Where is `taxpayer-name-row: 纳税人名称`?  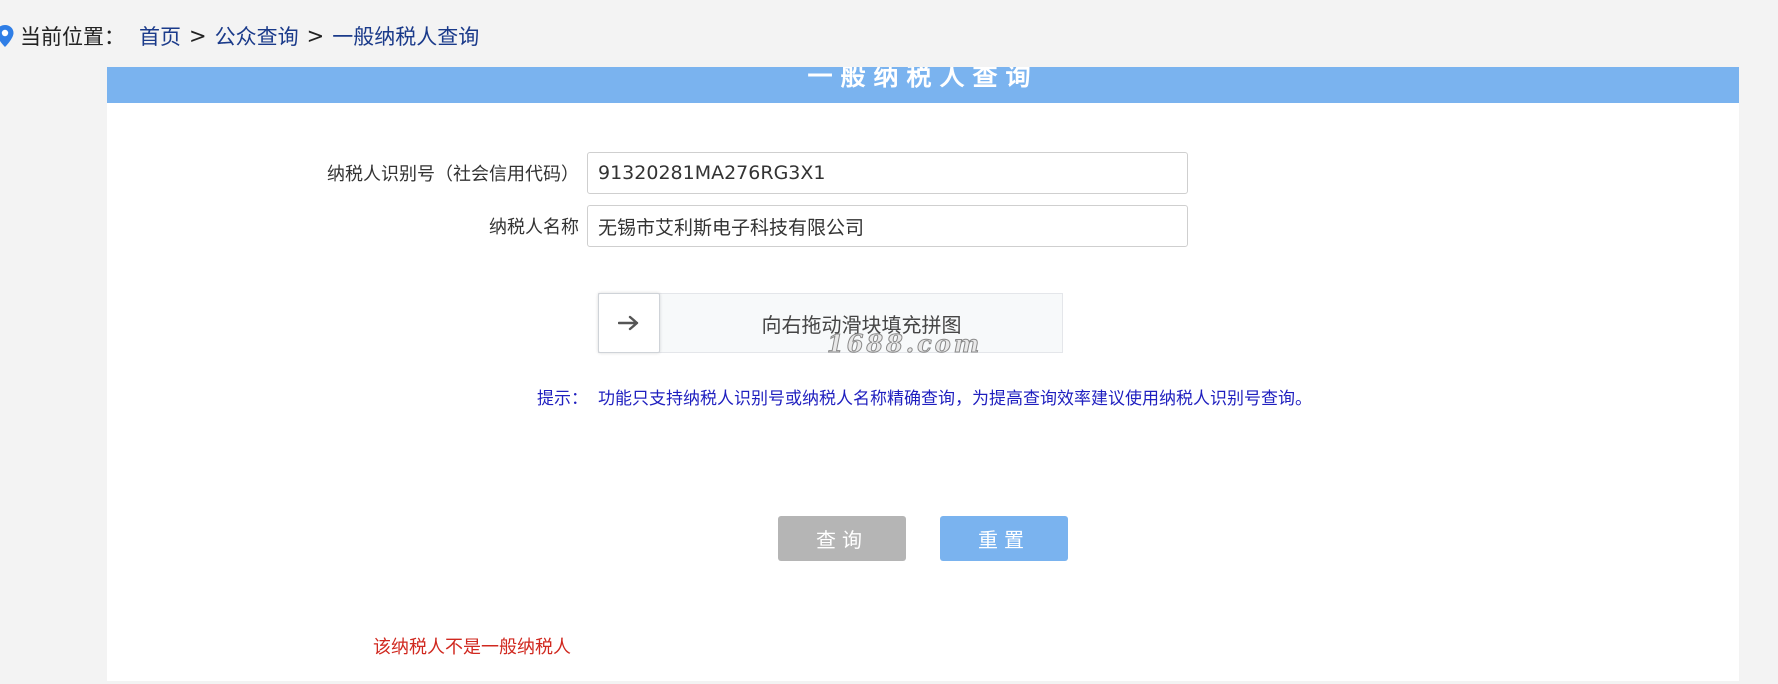 taxpayer-name-row: 纳税人名称 is located at coordinates (647, 226).